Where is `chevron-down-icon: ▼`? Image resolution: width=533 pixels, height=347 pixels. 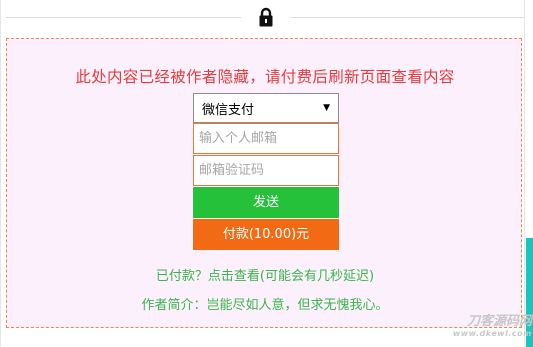
chevron-down-icon: ▼ is located at coordinates (326, 108).